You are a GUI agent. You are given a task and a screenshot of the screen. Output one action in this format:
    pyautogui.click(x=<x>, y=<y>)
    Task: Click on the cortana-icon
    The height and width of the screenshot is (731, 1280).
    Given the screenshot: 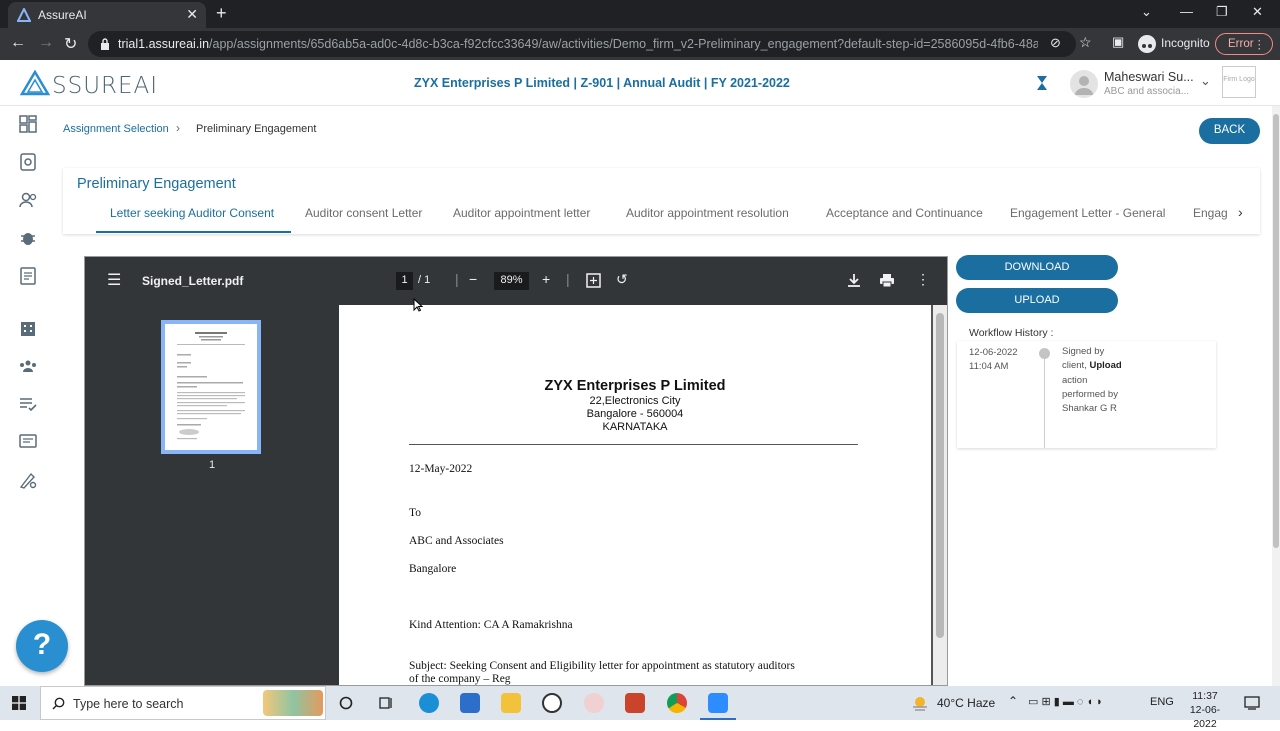 What is the action you would take?
    pyautogui.click(x=346, y=703)
    